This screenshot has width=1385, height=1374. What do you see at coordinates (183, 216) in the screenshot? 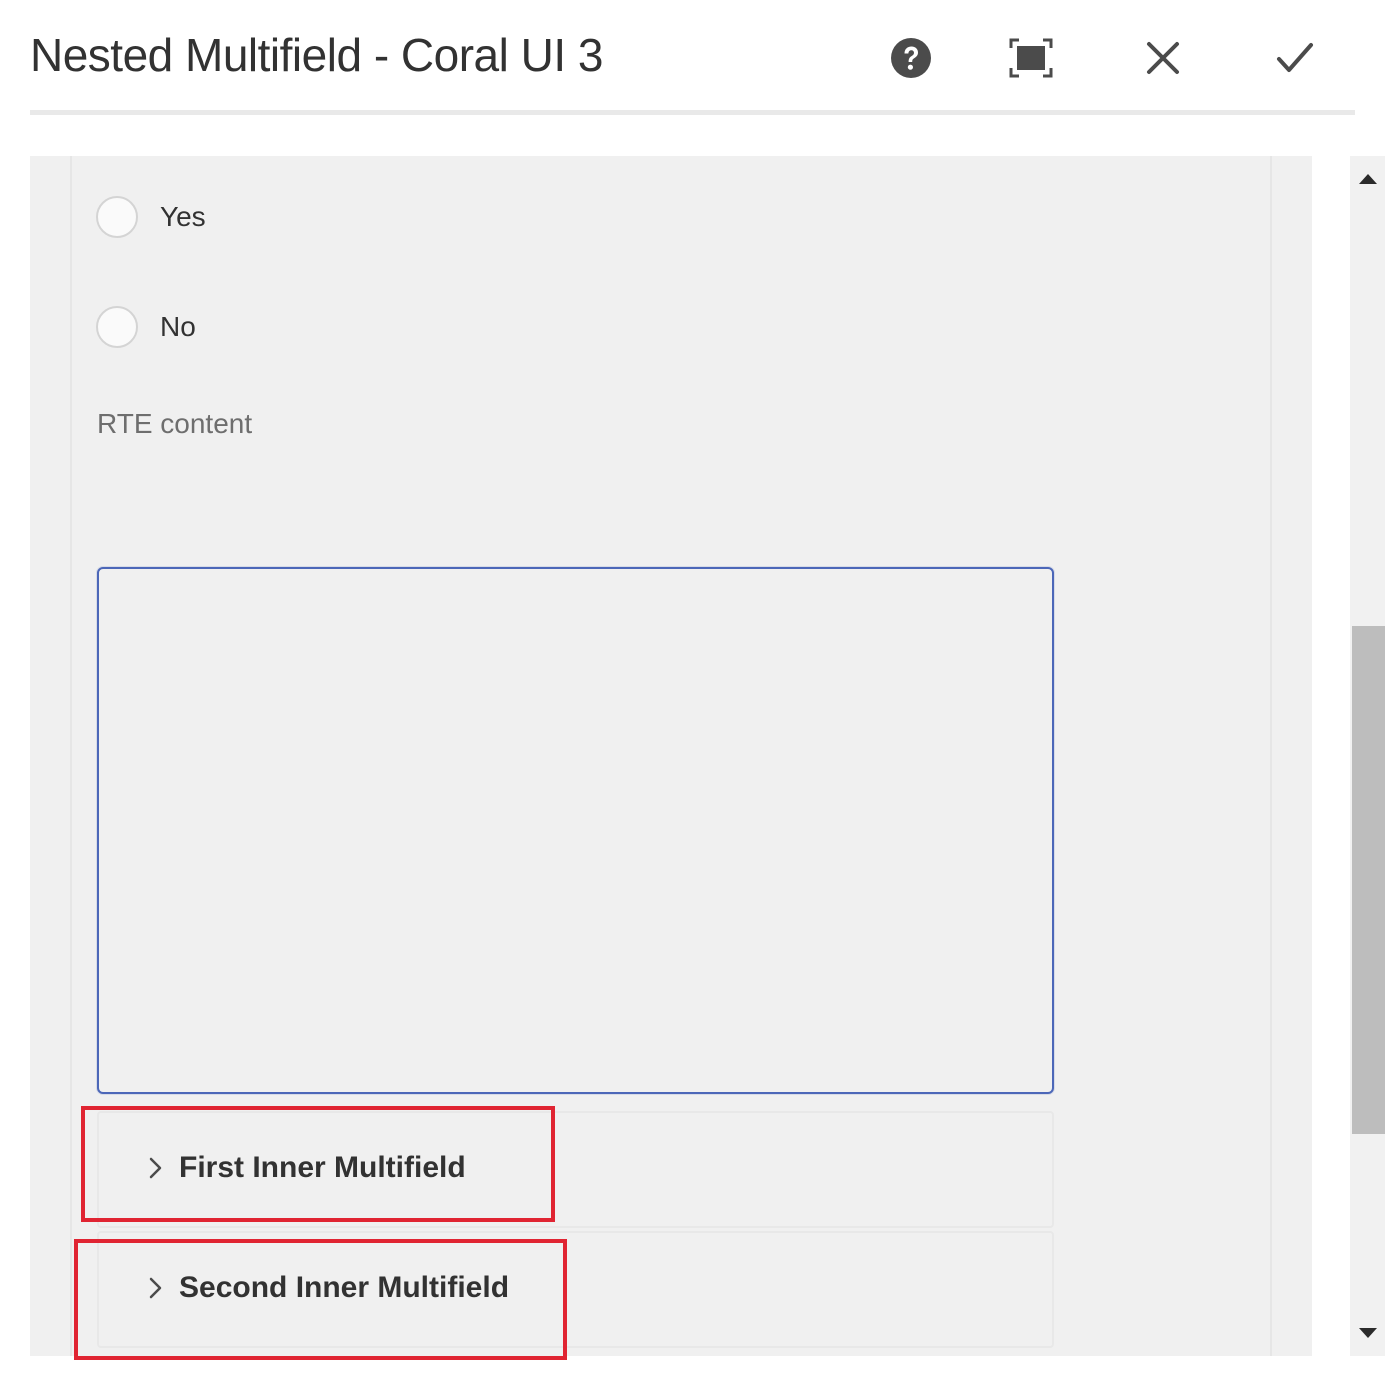
I see `radio-label: Yes` at bounding box center [183, 216].